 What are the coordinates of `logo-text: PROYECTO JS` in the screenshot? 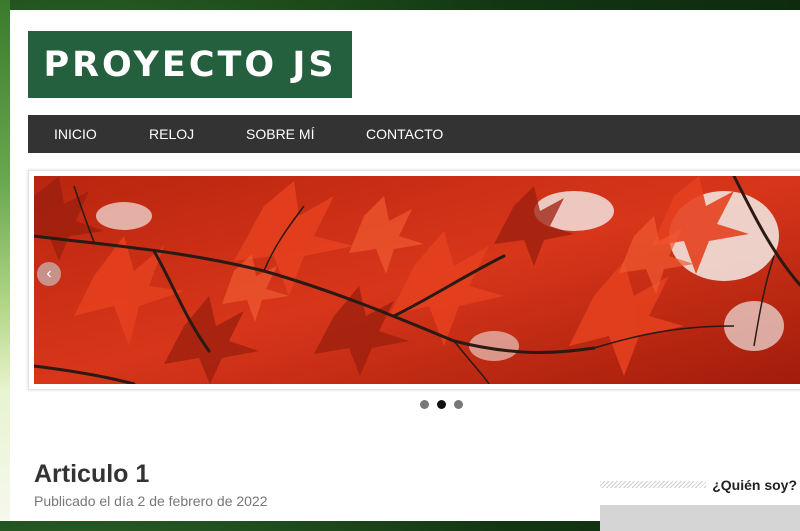 It's located at (190, 64).